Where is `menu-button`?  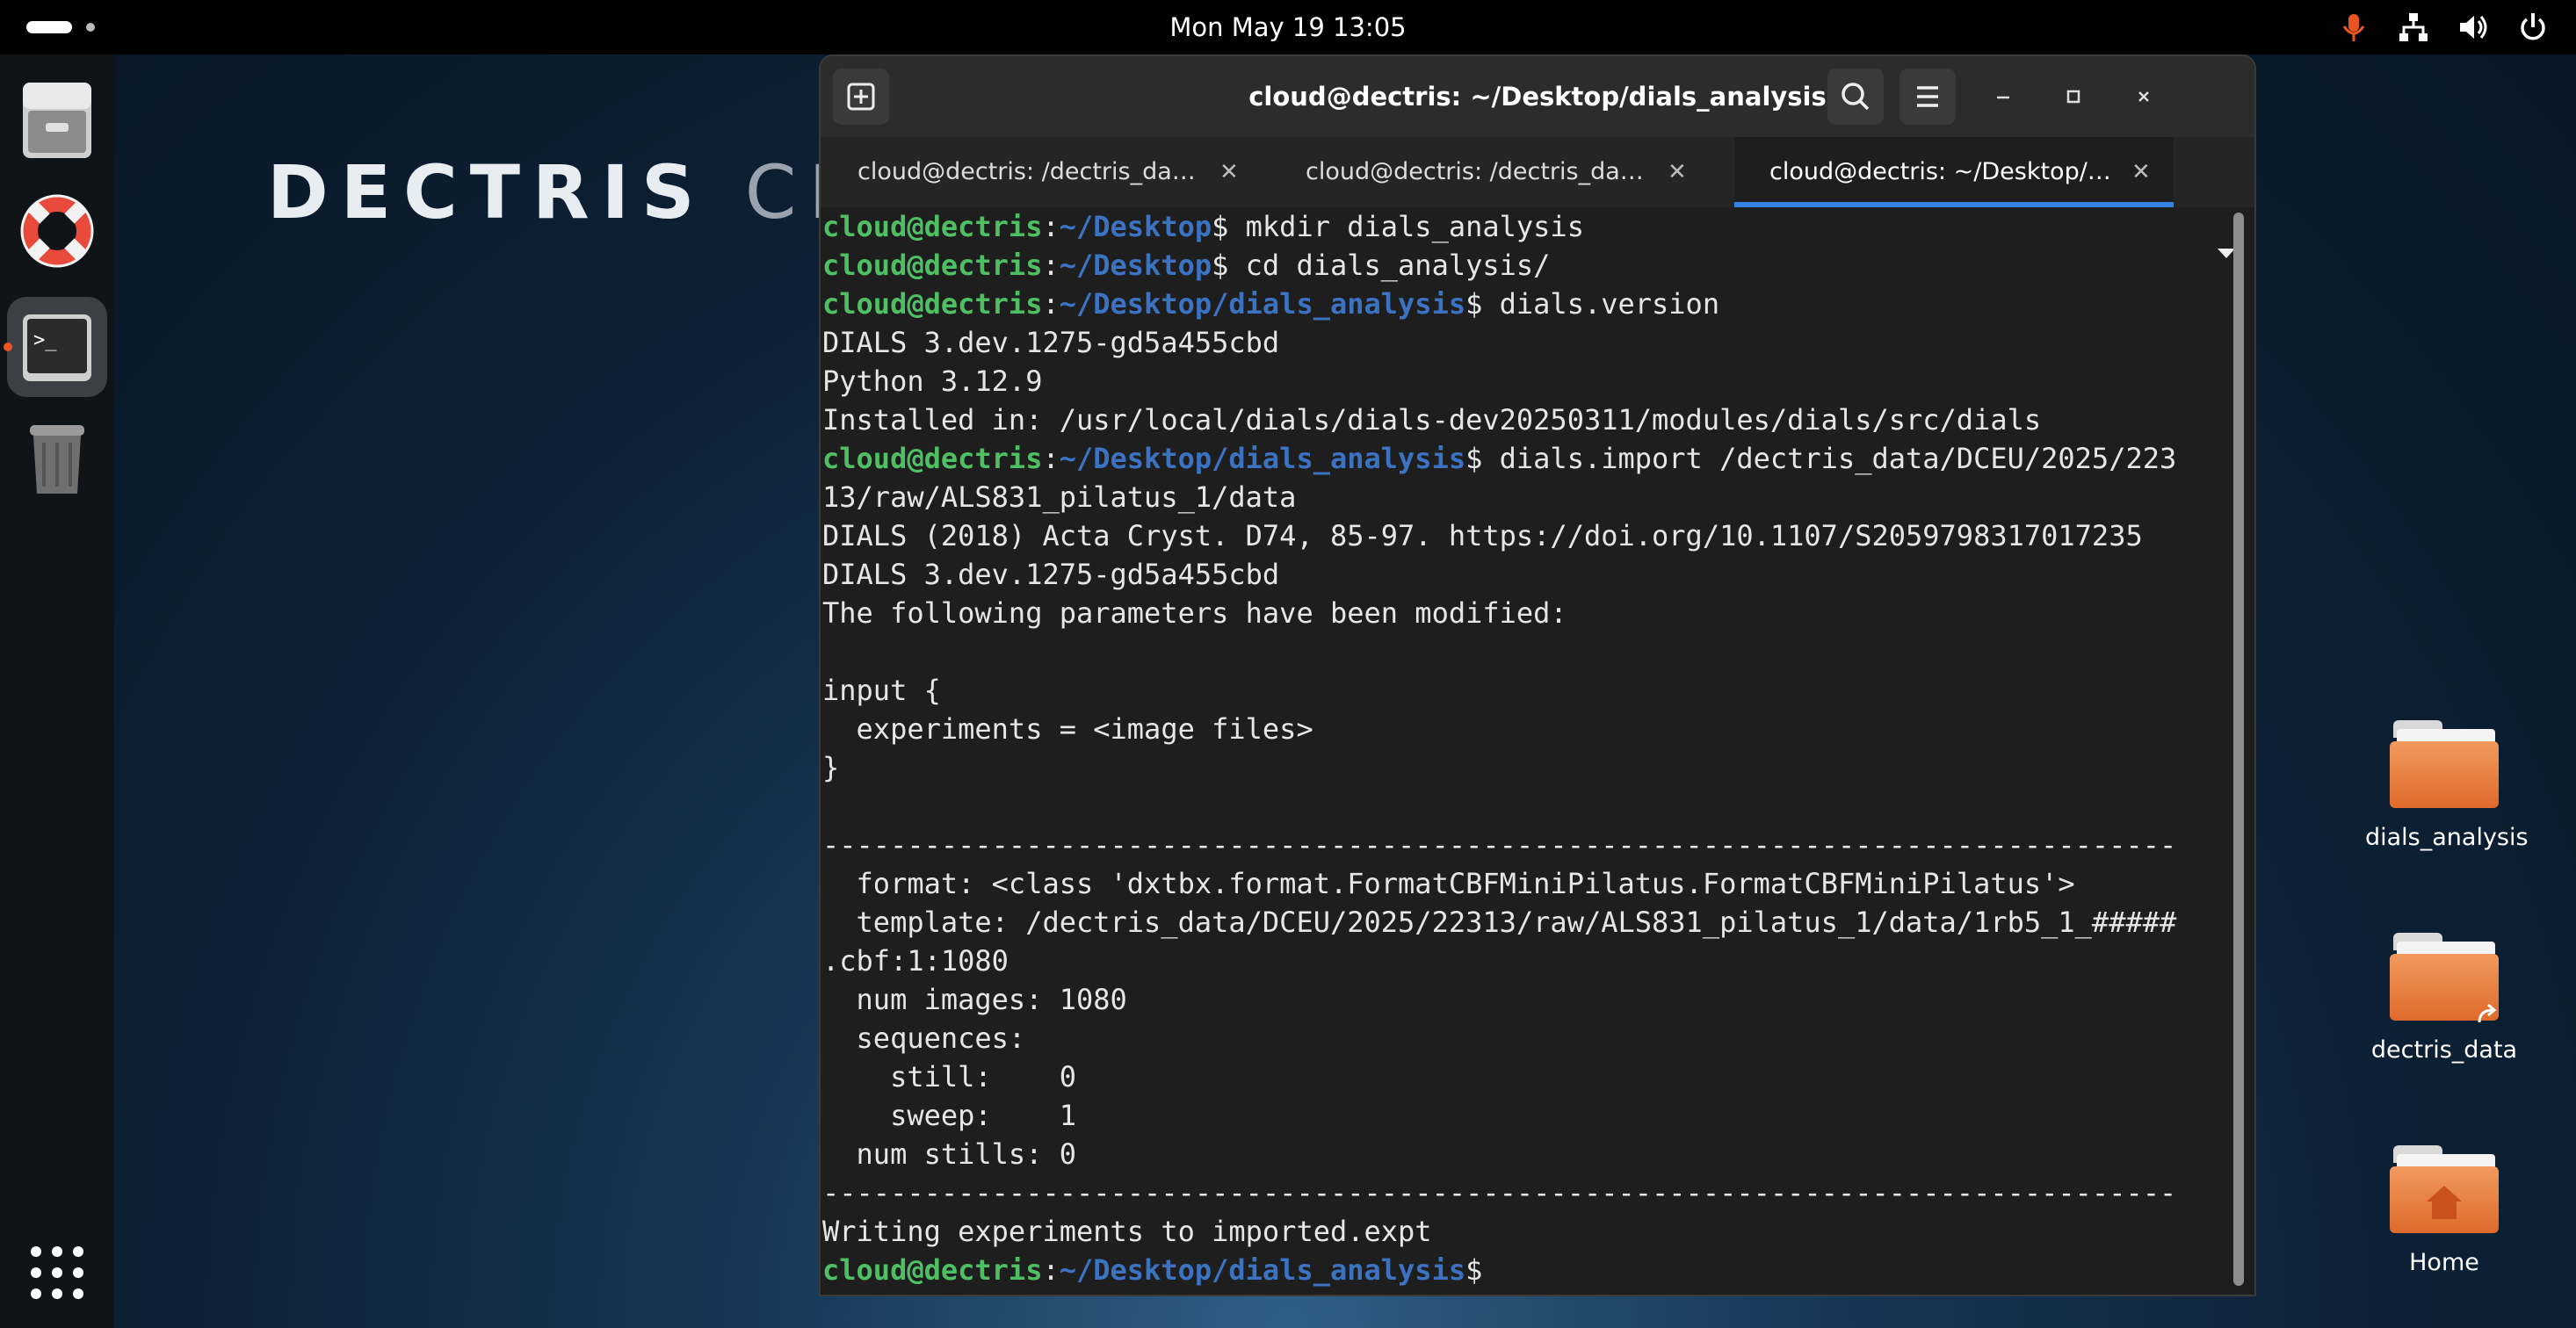
menu-button is located at coordinates (1927, 97).